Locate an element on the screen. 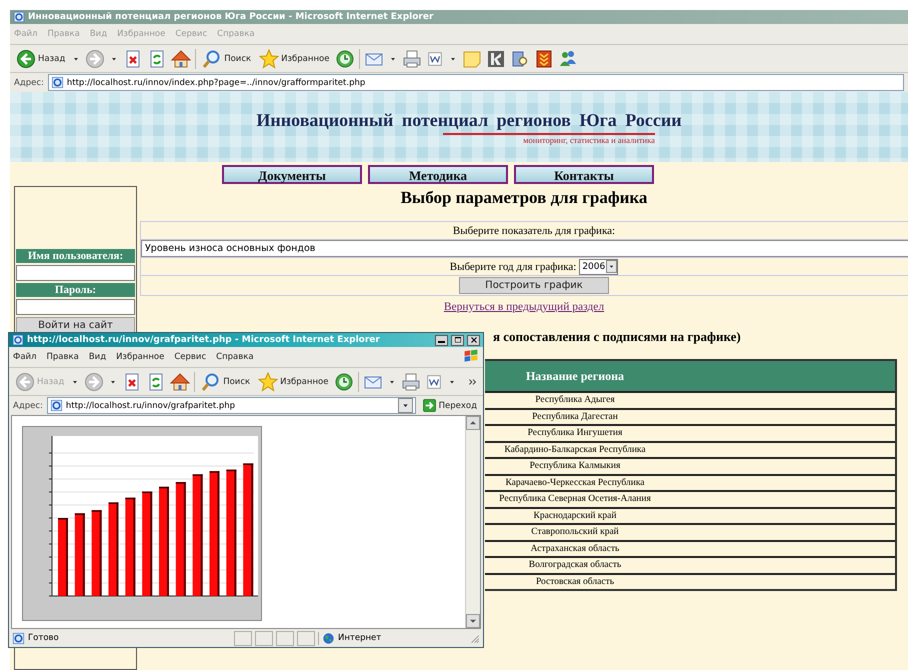 Image resolution: width=908 pixels, height=670 pixels. archive-icon is located at coordinates (544, 58).